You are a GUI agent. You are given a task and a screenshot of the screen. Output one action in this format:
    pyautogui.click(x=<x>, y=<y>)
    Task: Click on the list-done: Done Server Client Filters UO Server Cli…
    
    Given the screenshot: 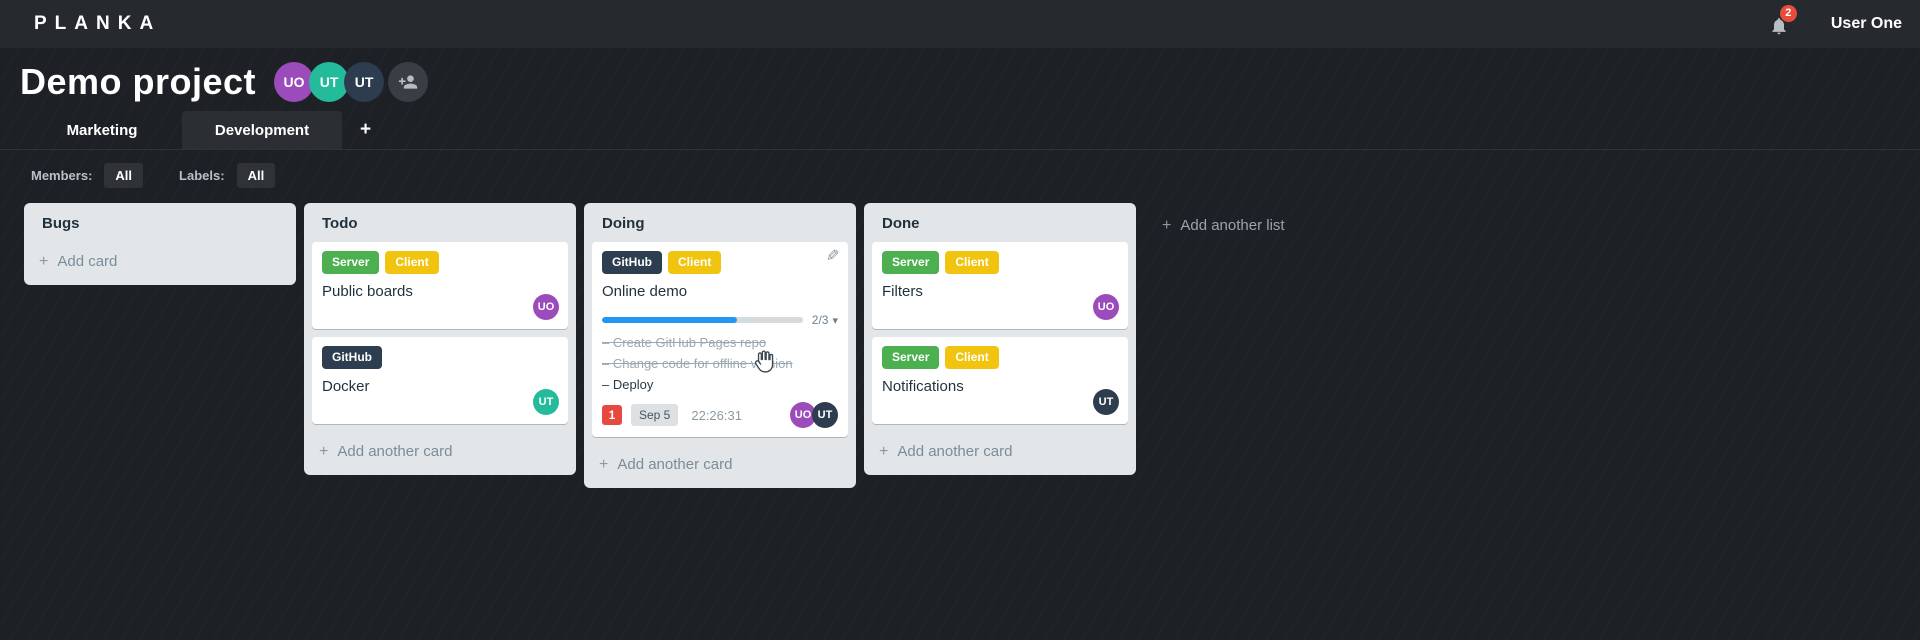 What is the action you would take?
    pyautogui.click(x=1000, y=339)
    